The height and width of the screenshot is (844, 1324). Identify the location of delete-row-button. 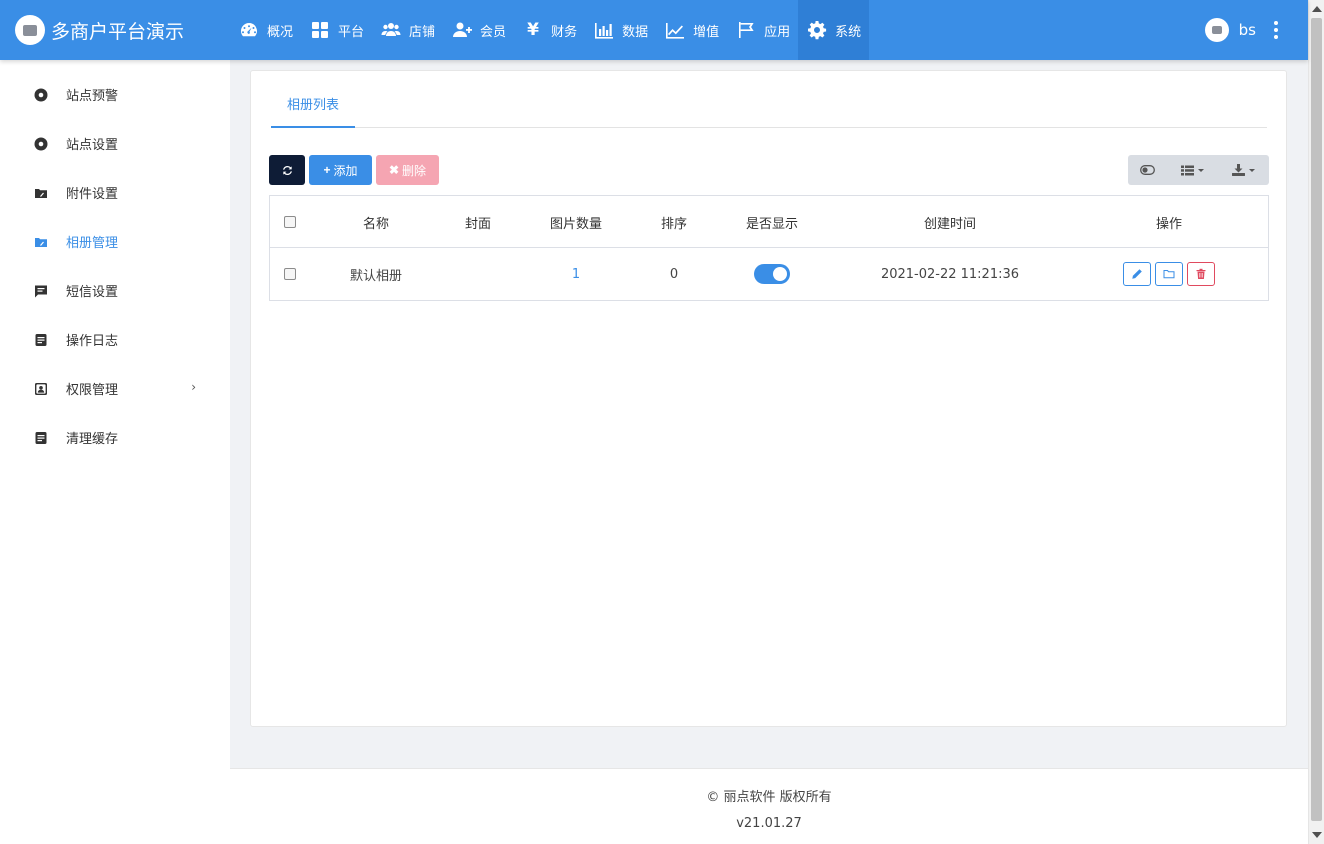
(1201, 274).